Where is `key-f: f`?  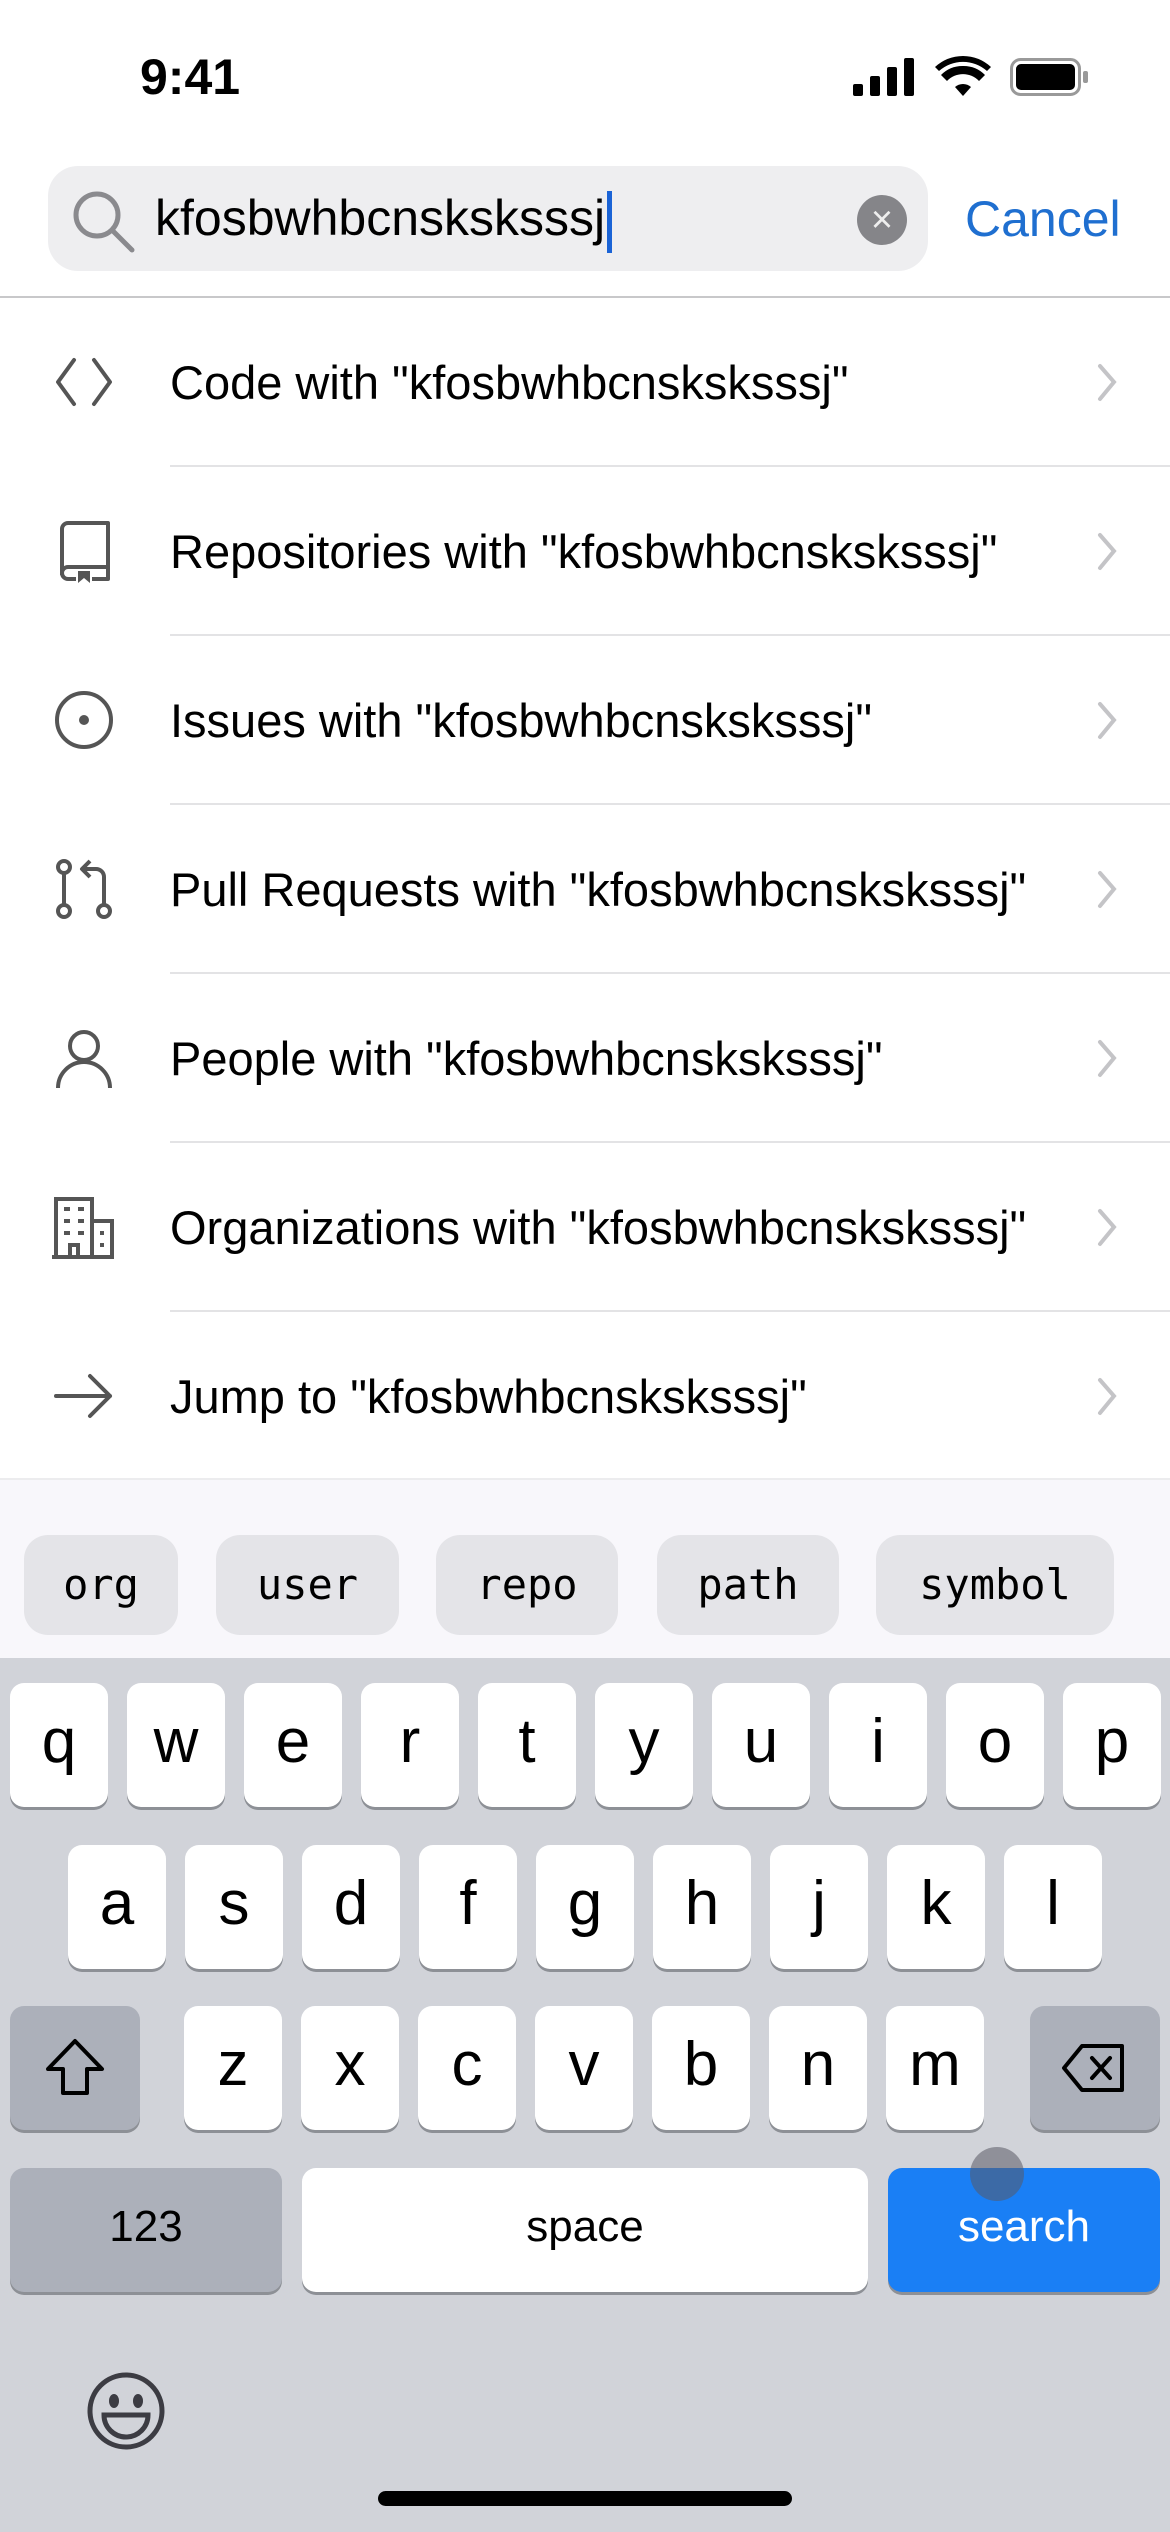 key-f: f is located at coordinates (468, 1907).